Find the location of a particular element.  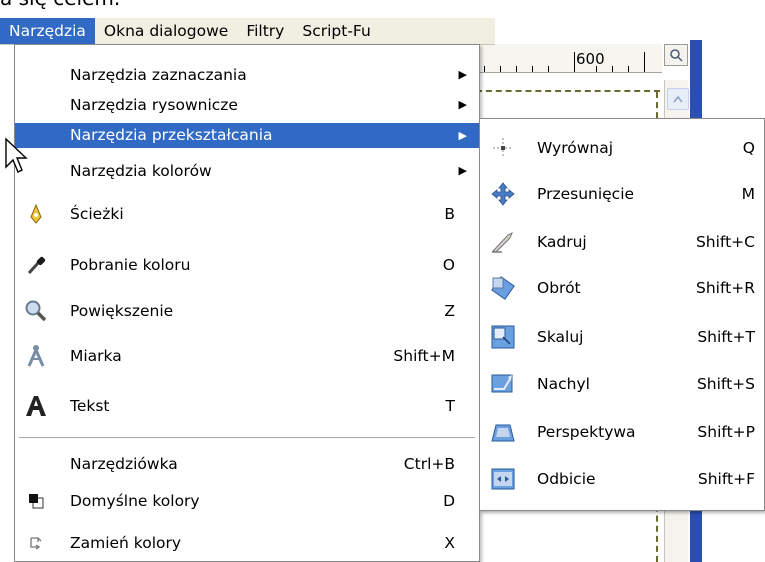

menu-item-narzedzia-rysownicze: Narzędzia rysownicze ▶ is located at coordinates (247, 105).